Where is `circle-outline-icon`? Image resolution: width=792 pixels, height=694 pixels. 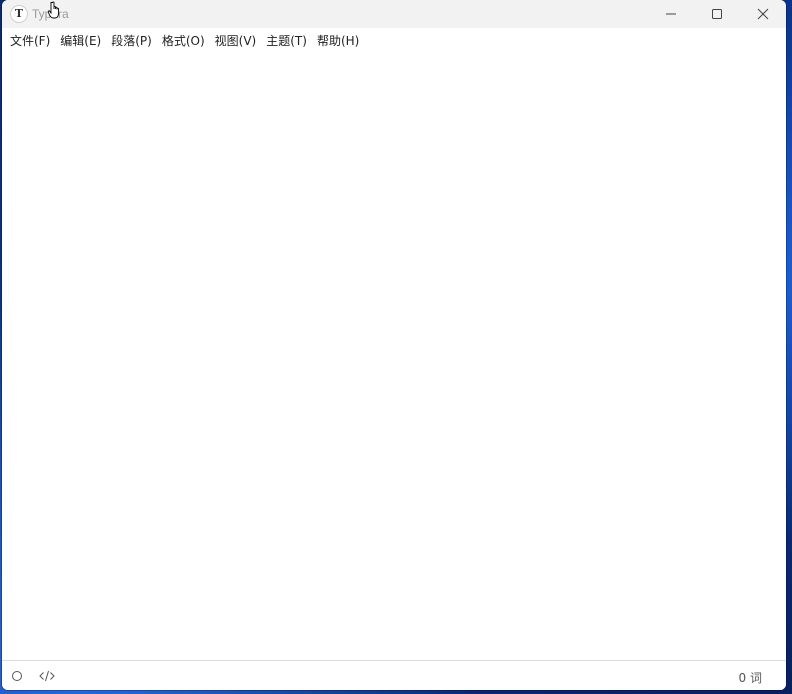 circle-outline-icon is located at coordinates (17, 676).